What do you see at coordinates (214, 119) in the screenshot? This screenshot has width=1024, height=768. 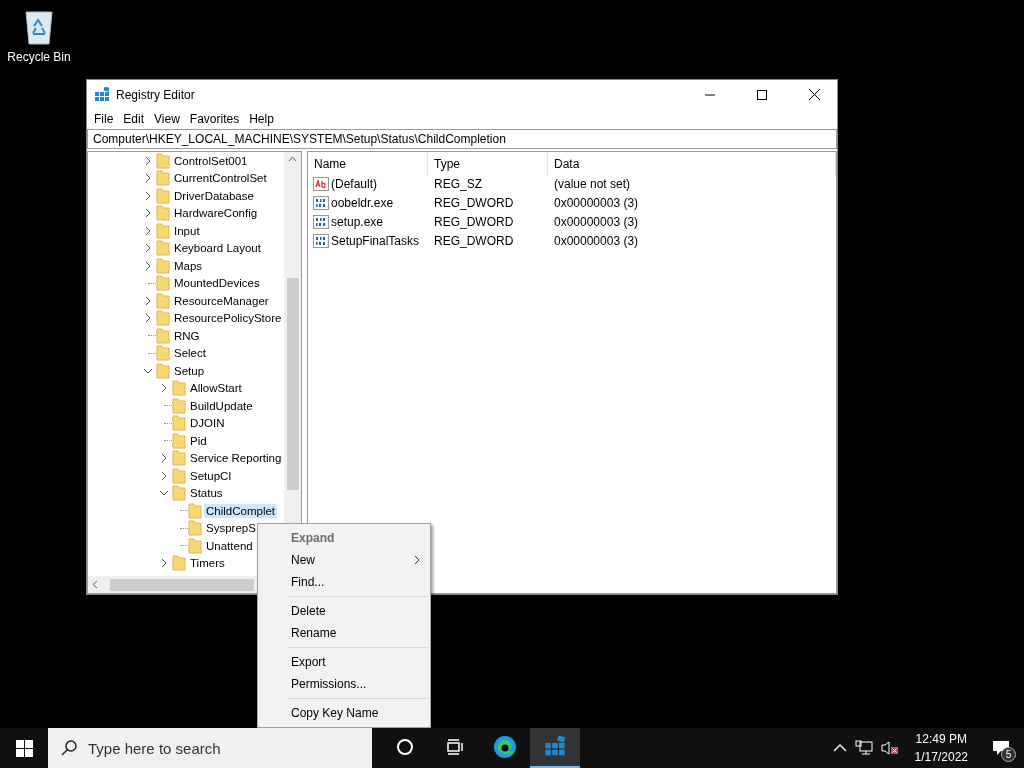 I see `menu-item: Favorites` at bounding box center [214, 119].